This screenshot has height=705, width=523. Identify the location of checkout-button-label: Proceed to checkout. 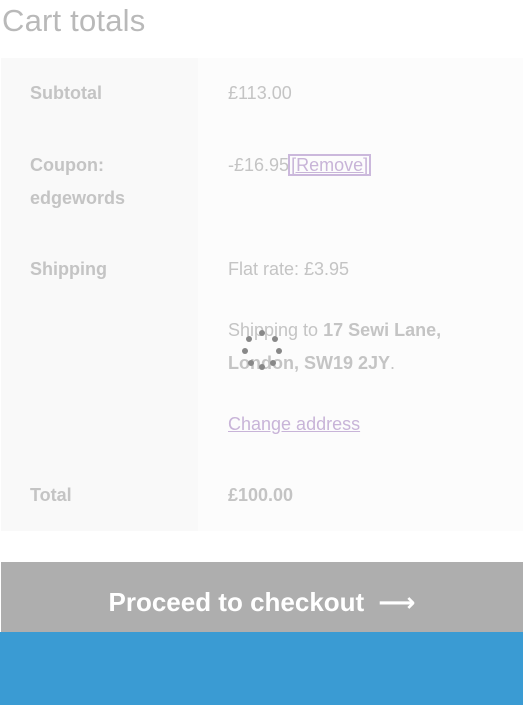
(236, 602).